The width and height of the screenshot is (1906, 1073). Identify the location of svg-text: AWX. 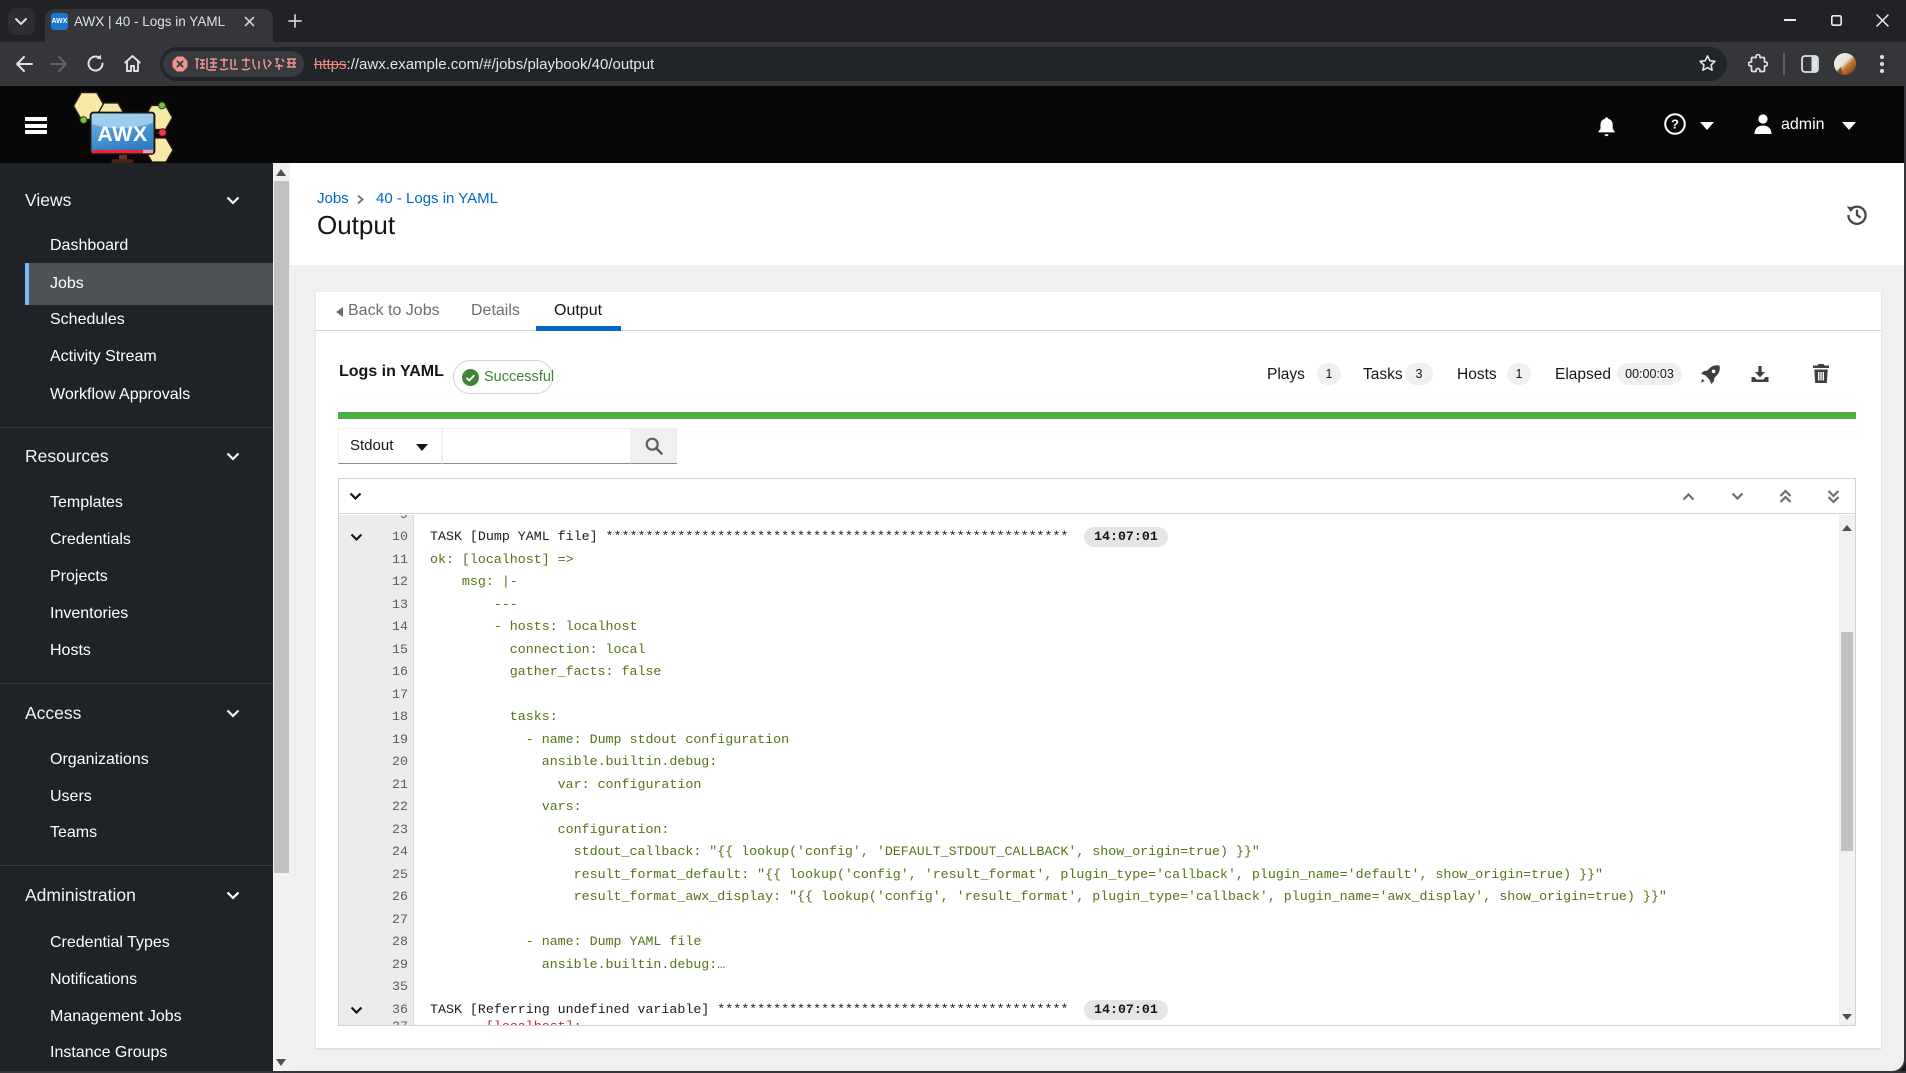
(122, 134).